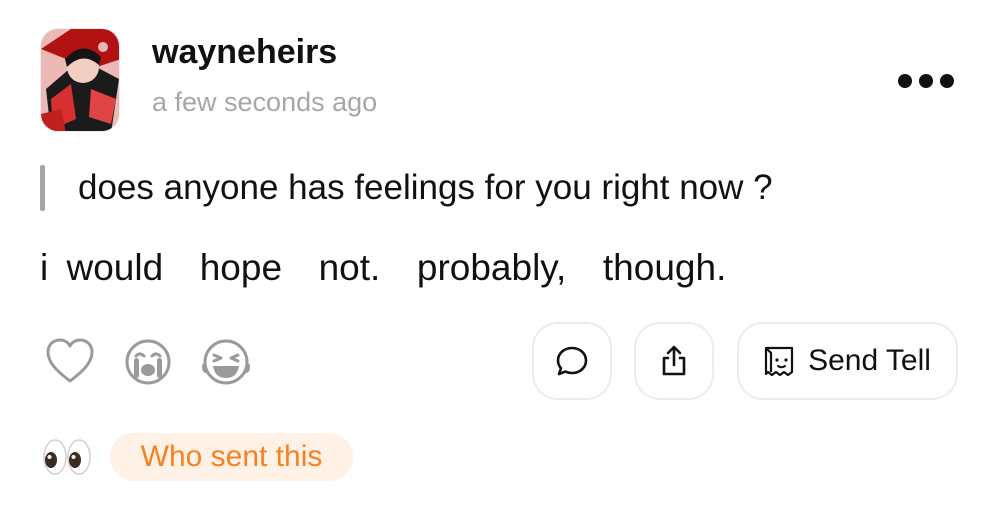  Describe the element at coordinates (779, 361) in the screenshot. I see `tell-bag-icon` at that location.